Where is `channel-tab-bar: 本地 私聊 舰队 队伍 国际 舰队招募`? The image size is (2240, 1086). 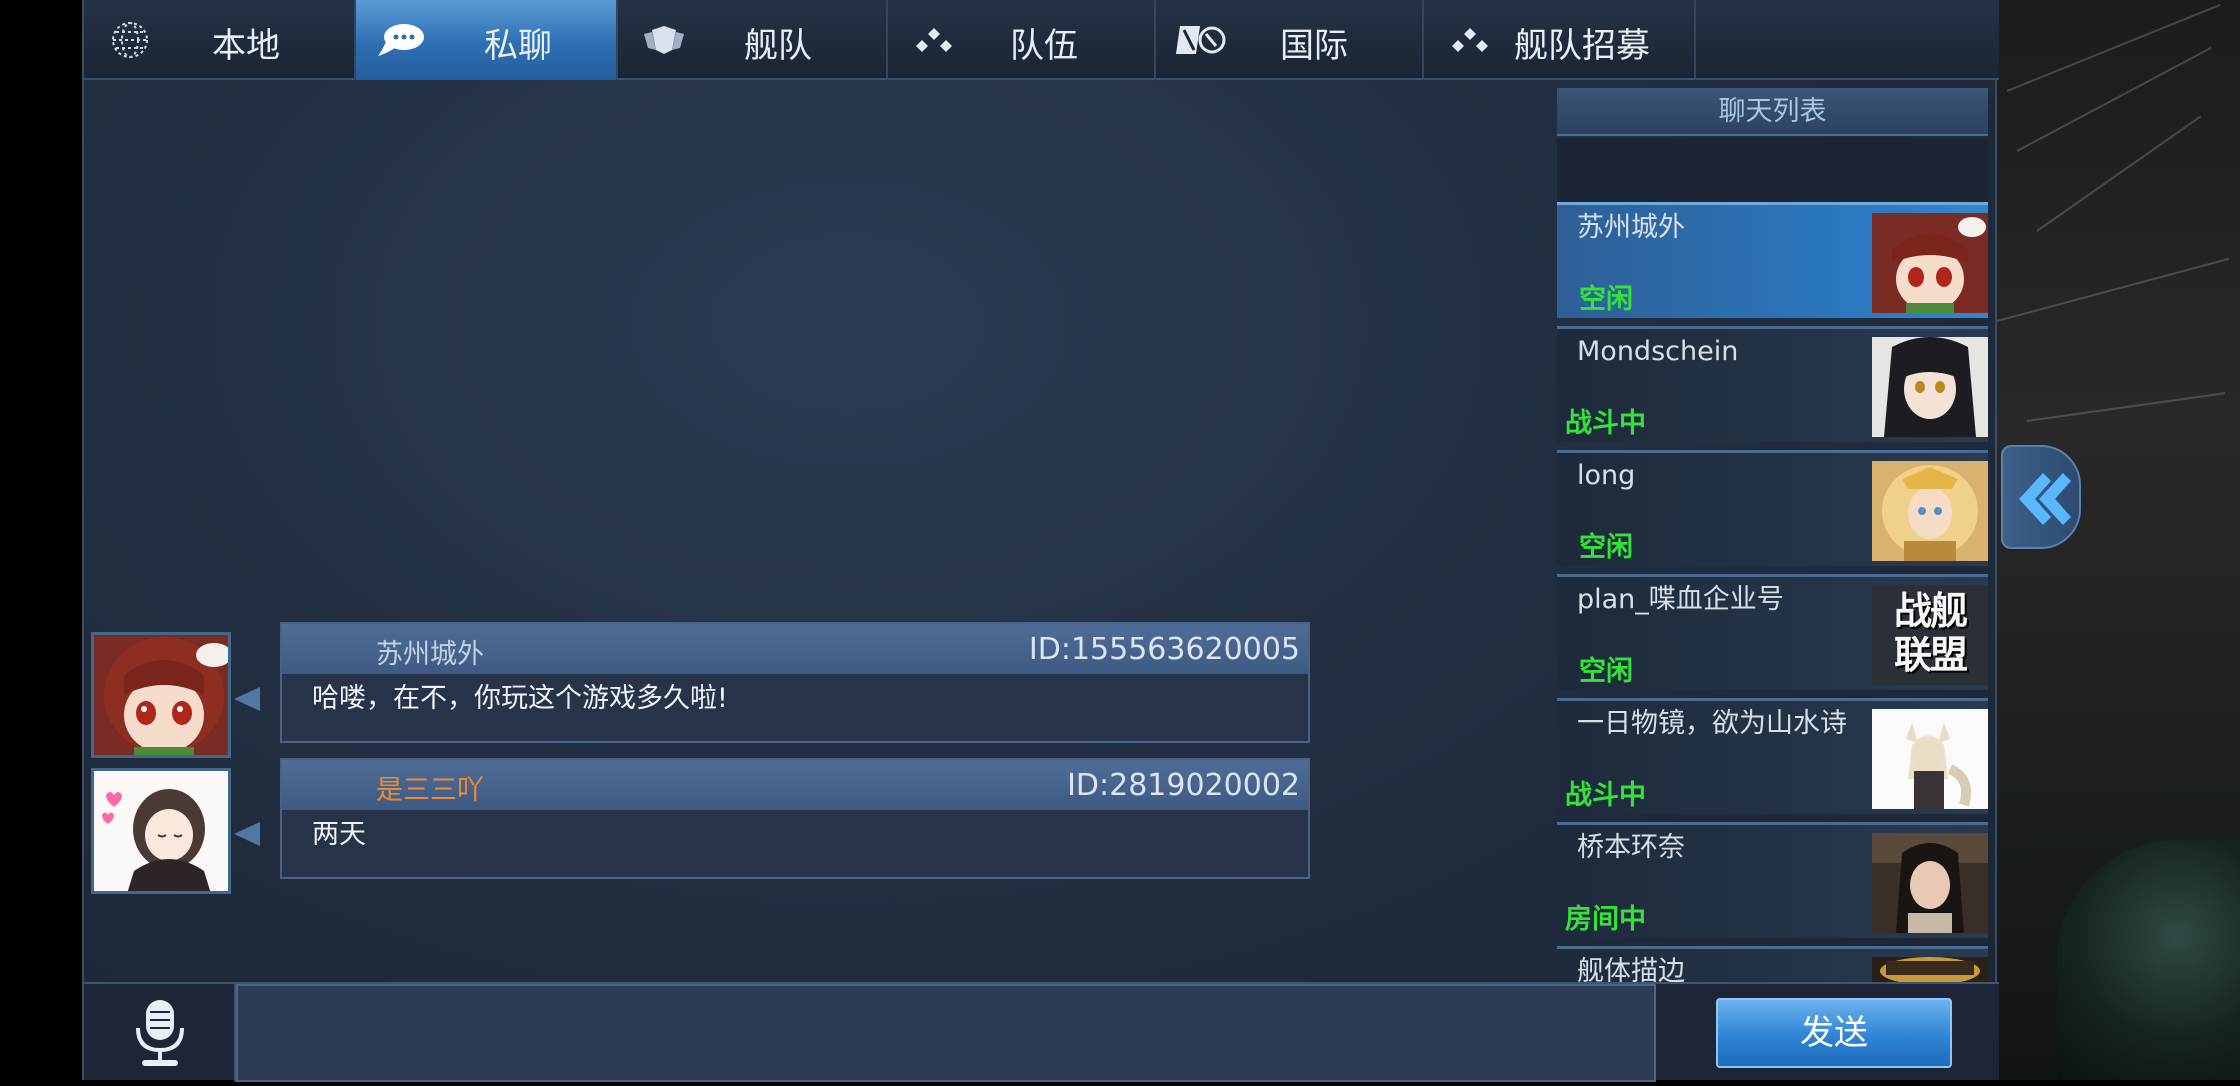 channel-tab-bar: 本地 私聊 舰队 队伍 国际 舰队招募 is located at coordinates (1041, 40).